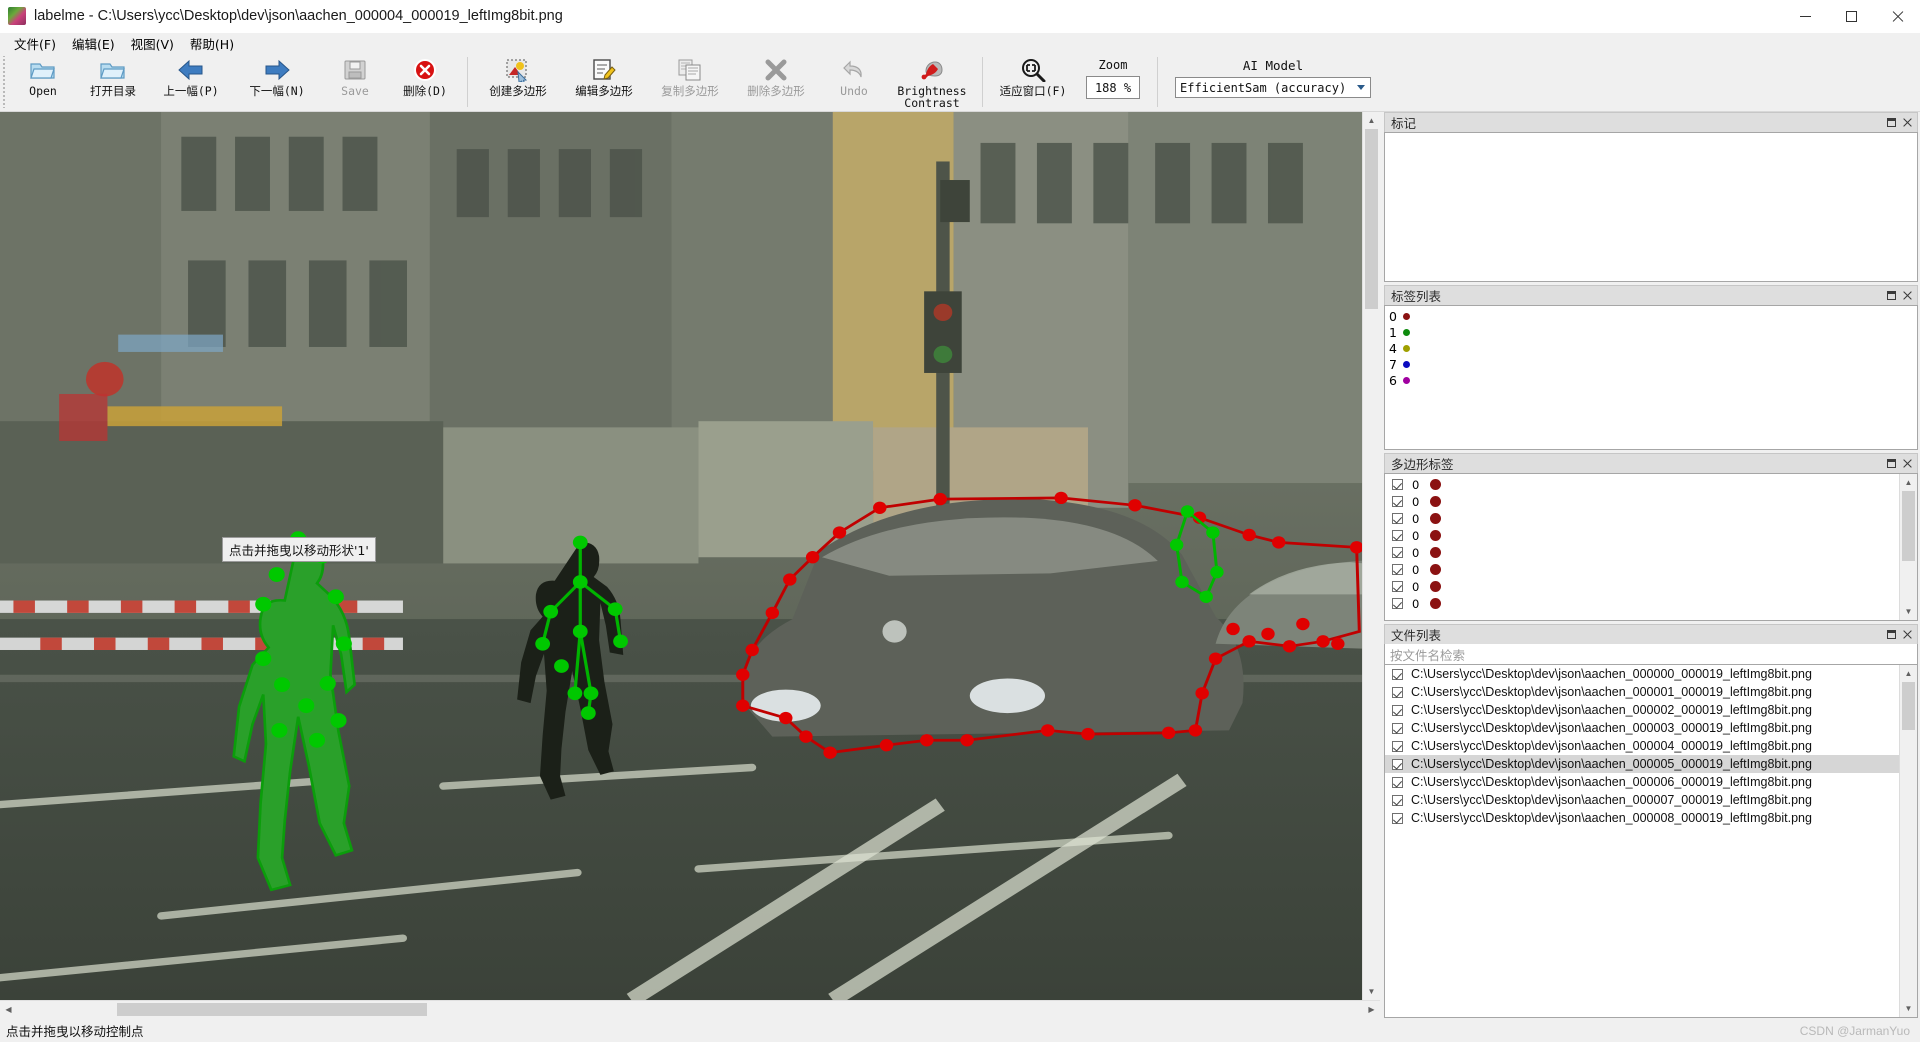 The height and width of the screenshot is (1042, 1920). What do you see at coordinates (932, 81) in the screenshot?
I see `toolbar-brightness-contrast: Brightness Contrast` at bounding box center [932, 81].